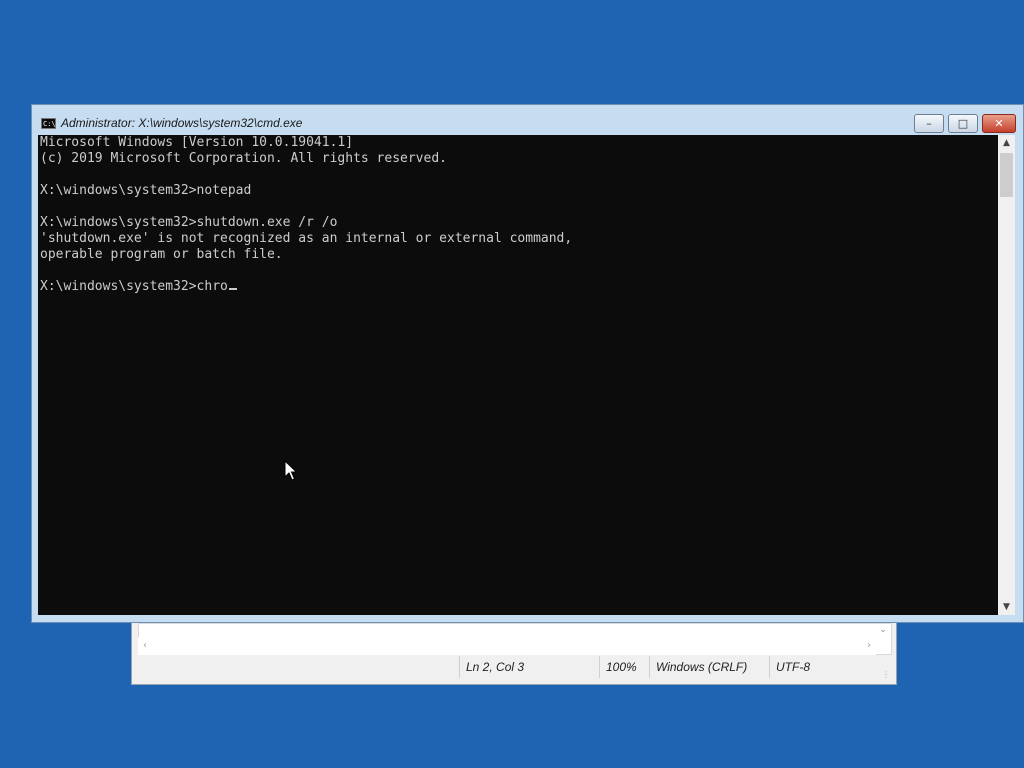 The image size is (1024, 768). I want to click on status-line-ending: Windows (CRLF), so click(709, 667).